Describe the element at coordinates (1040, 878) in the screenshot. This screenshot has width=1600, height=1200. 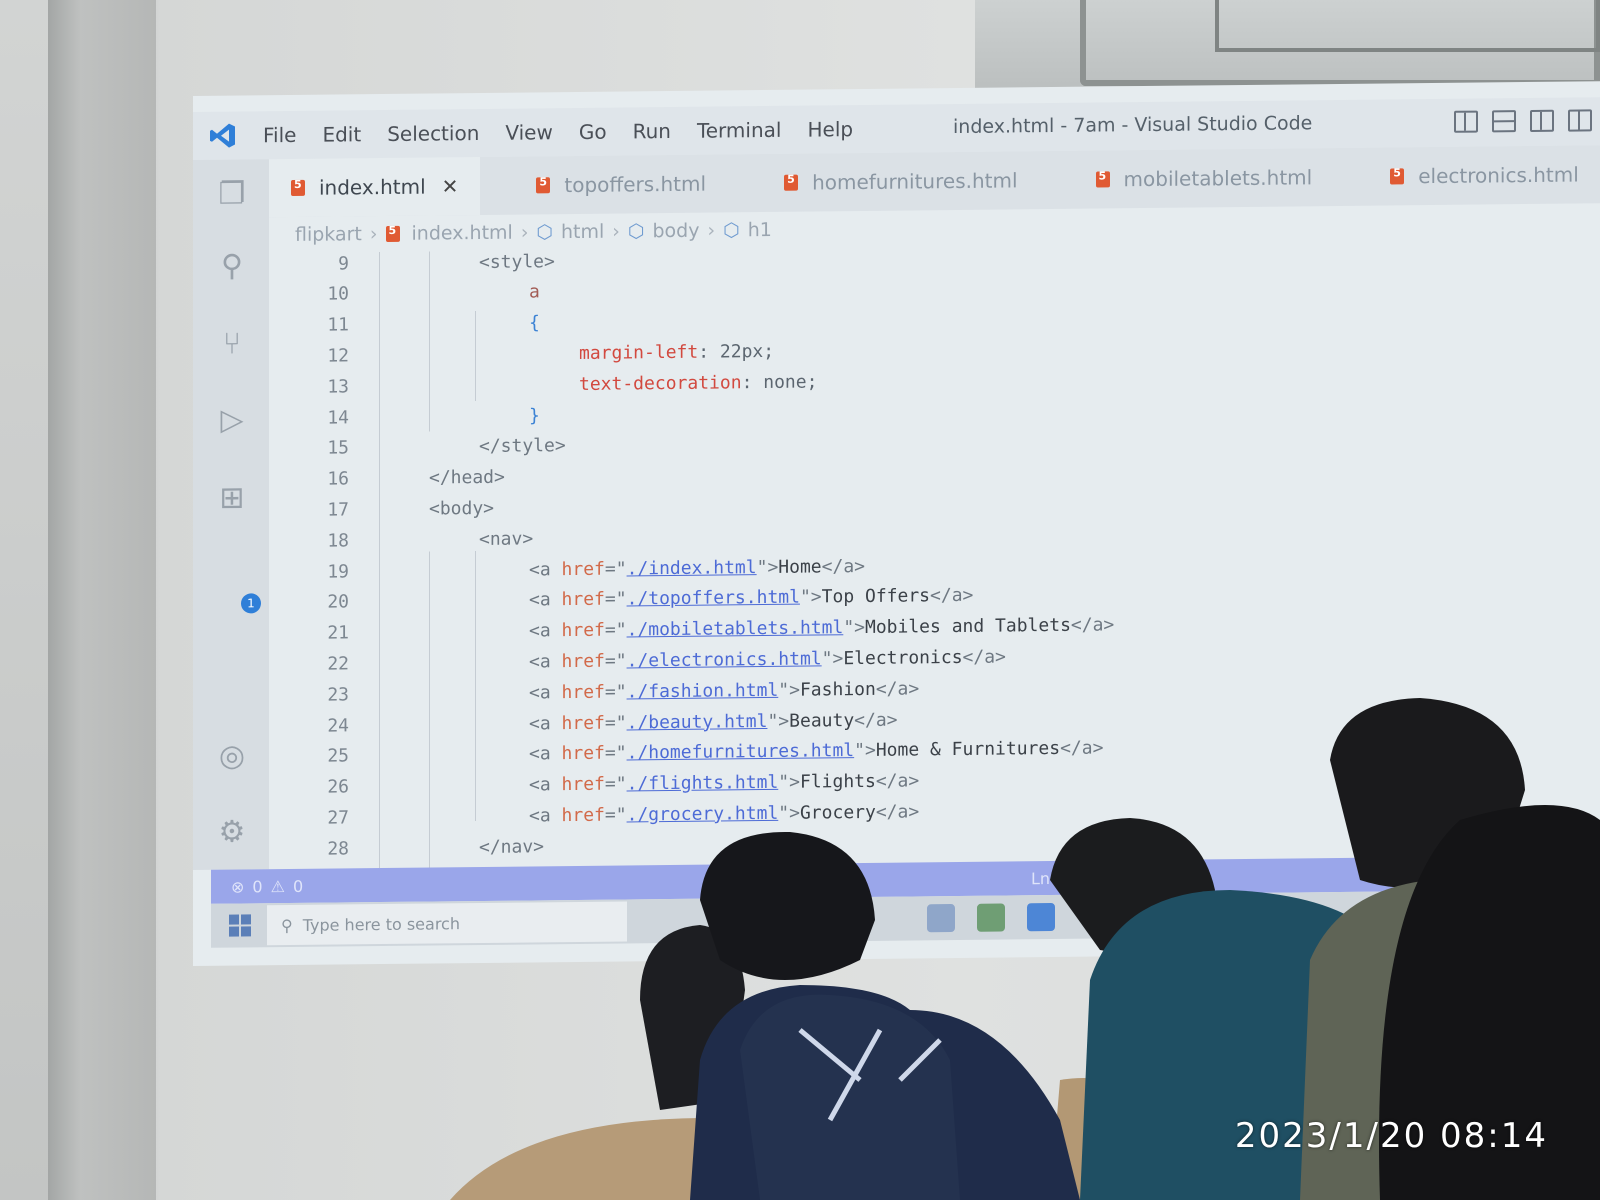
I see `cursor-position: Ln` at that location.